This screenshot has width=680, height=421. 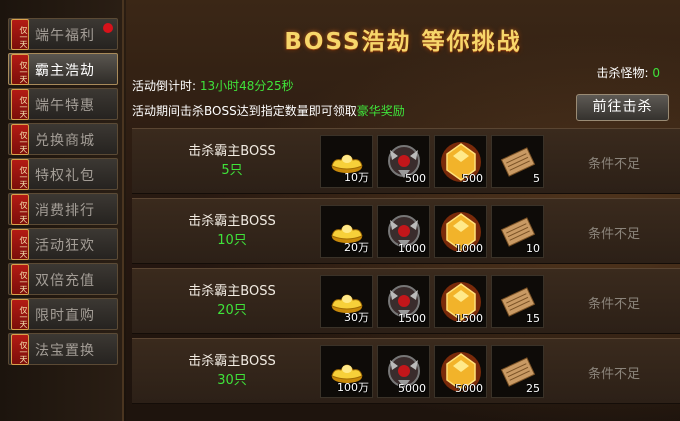 What do you see at coordinates (232, 170) in the screenshot?
I see `reward-count: 5只` at bounding box center [232, 170].